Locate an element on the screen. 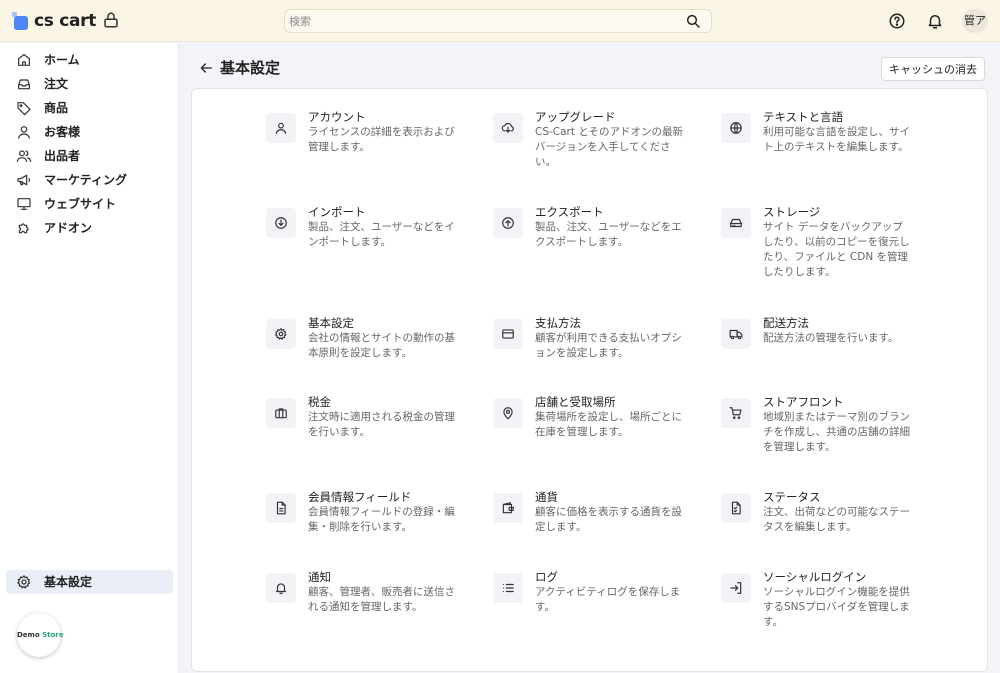  sidebar-item-website: ウェブサイト is located at coordinates (89, 204).